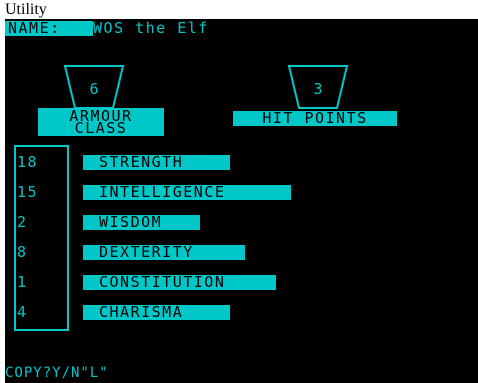 This screenshot has height=383, width=478. I want to click on stat-value-constitution: 1, so click(22, 282).